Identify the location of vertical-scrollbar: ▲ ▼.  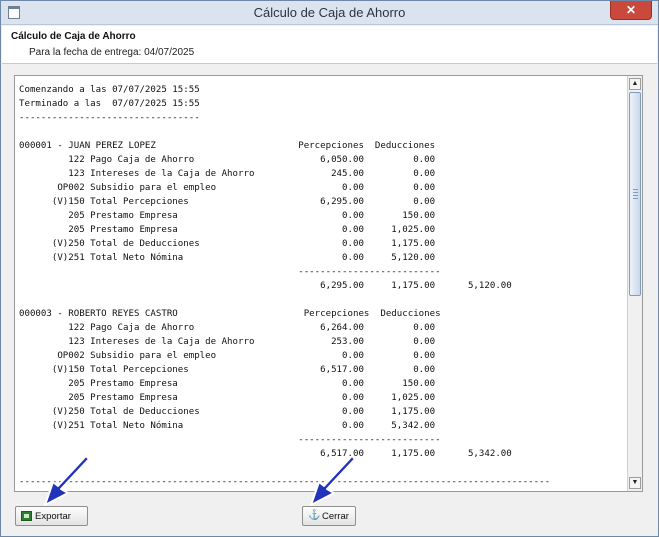
(634, 283).